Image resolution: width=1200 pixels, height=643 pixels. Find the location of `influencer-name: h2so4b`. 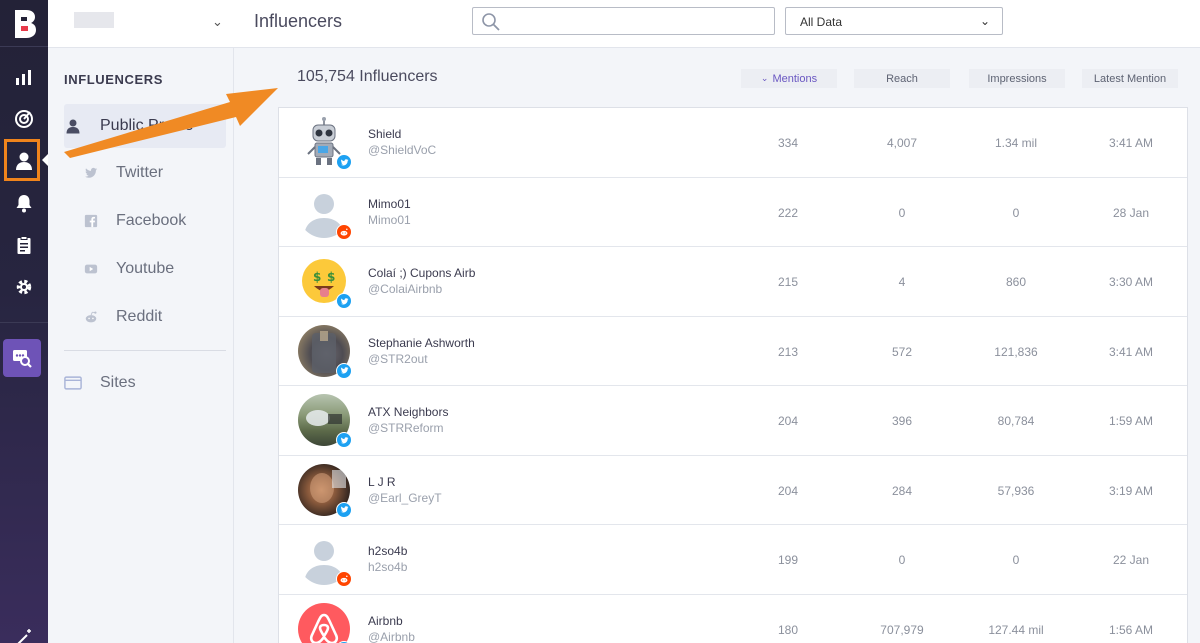

influencer-name: h2so4b is located at coordinates (387, 551).